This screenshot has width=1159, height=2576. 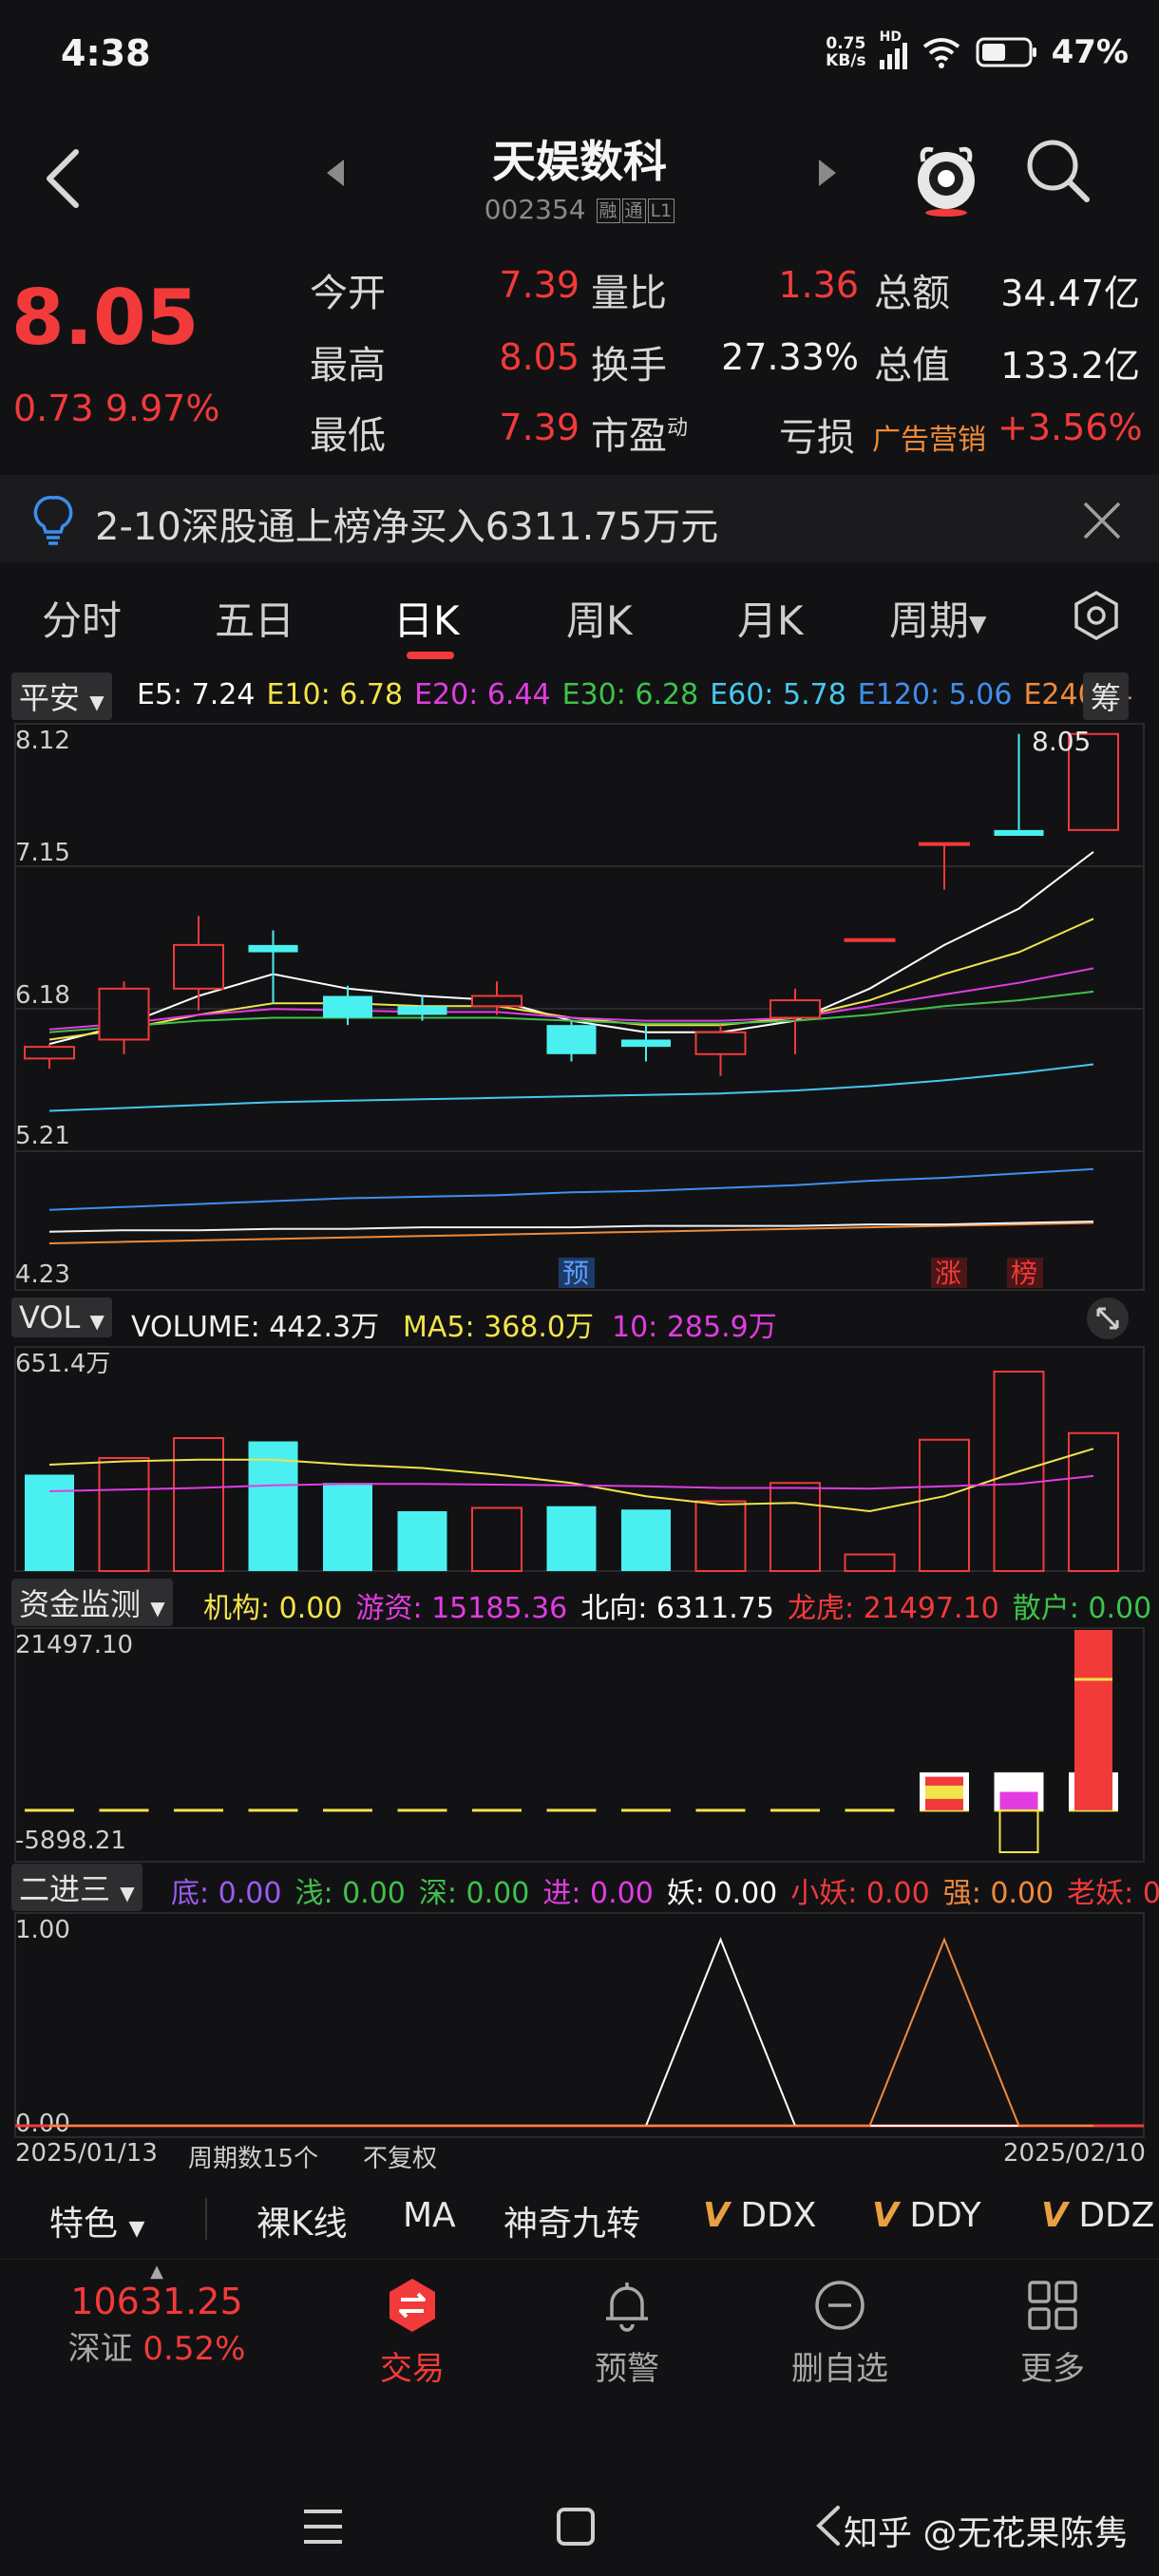 What do you see at coordinates (1061, 741) in the screenshot?
I see `high-marker: 8.05` at bounding box center [1061, 741].